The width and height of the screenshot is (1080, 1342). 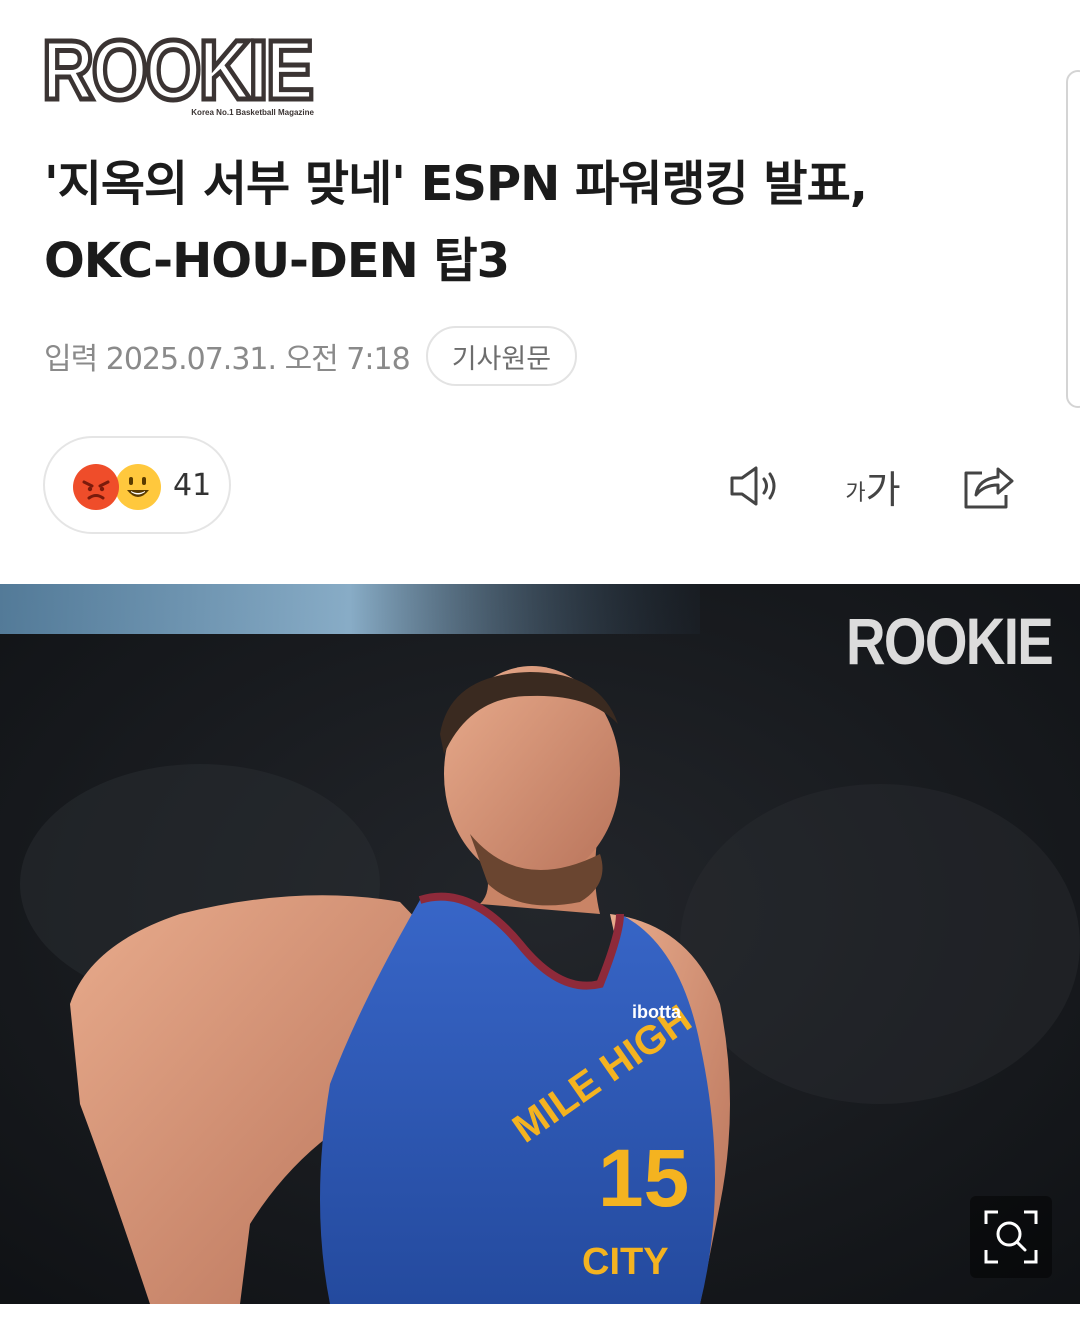 I want to click on jersey-city: CITY, so click(x=625, y=1262).